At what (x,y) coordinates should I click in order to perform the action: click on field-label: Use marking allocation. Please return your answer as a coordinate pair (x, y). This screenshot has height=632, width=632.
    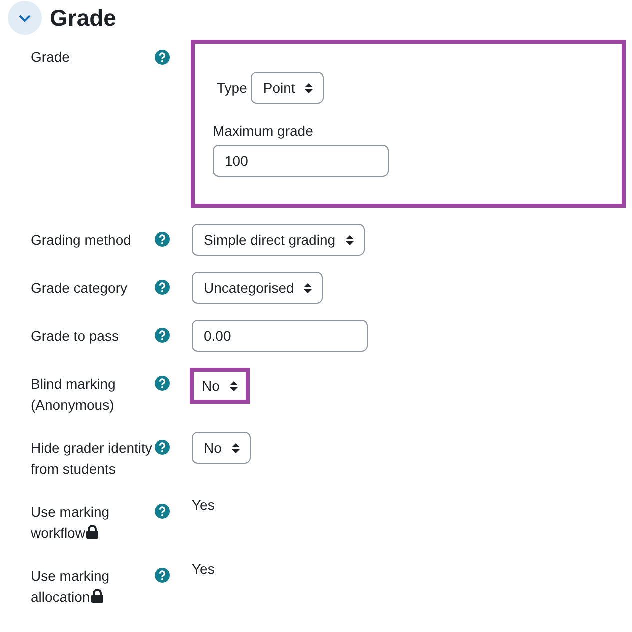
    Looking at the image, I should click on (70, 586).